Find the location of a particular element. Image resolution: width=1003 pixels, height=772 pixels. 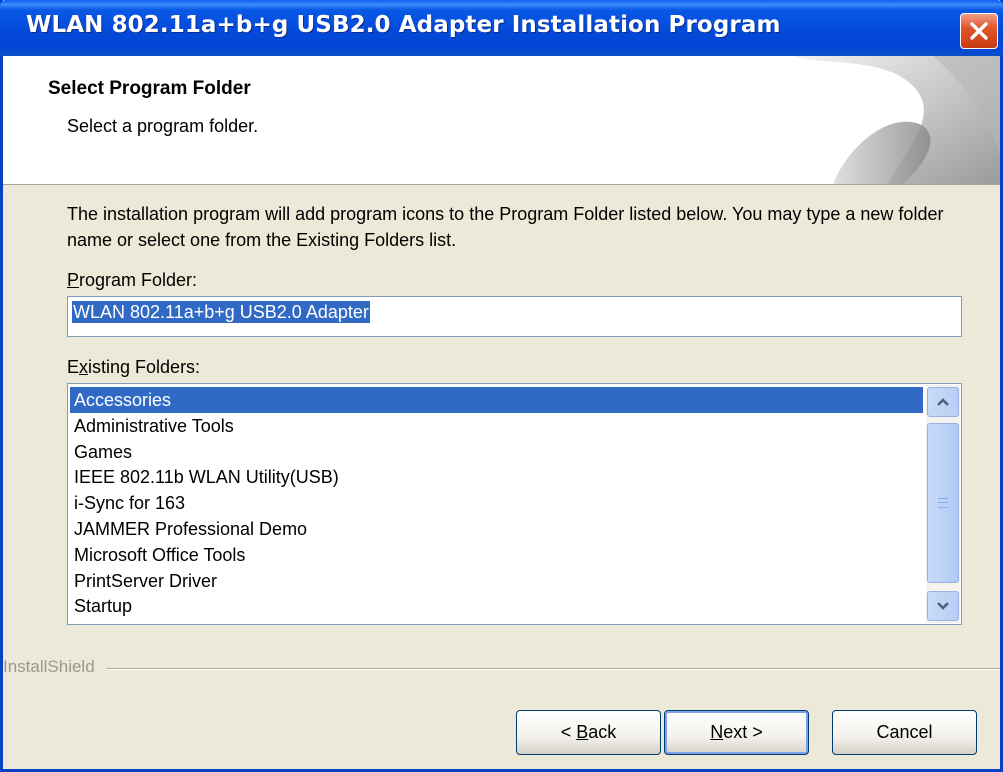

chevron-up-icon is located at coordinates (943, 402).